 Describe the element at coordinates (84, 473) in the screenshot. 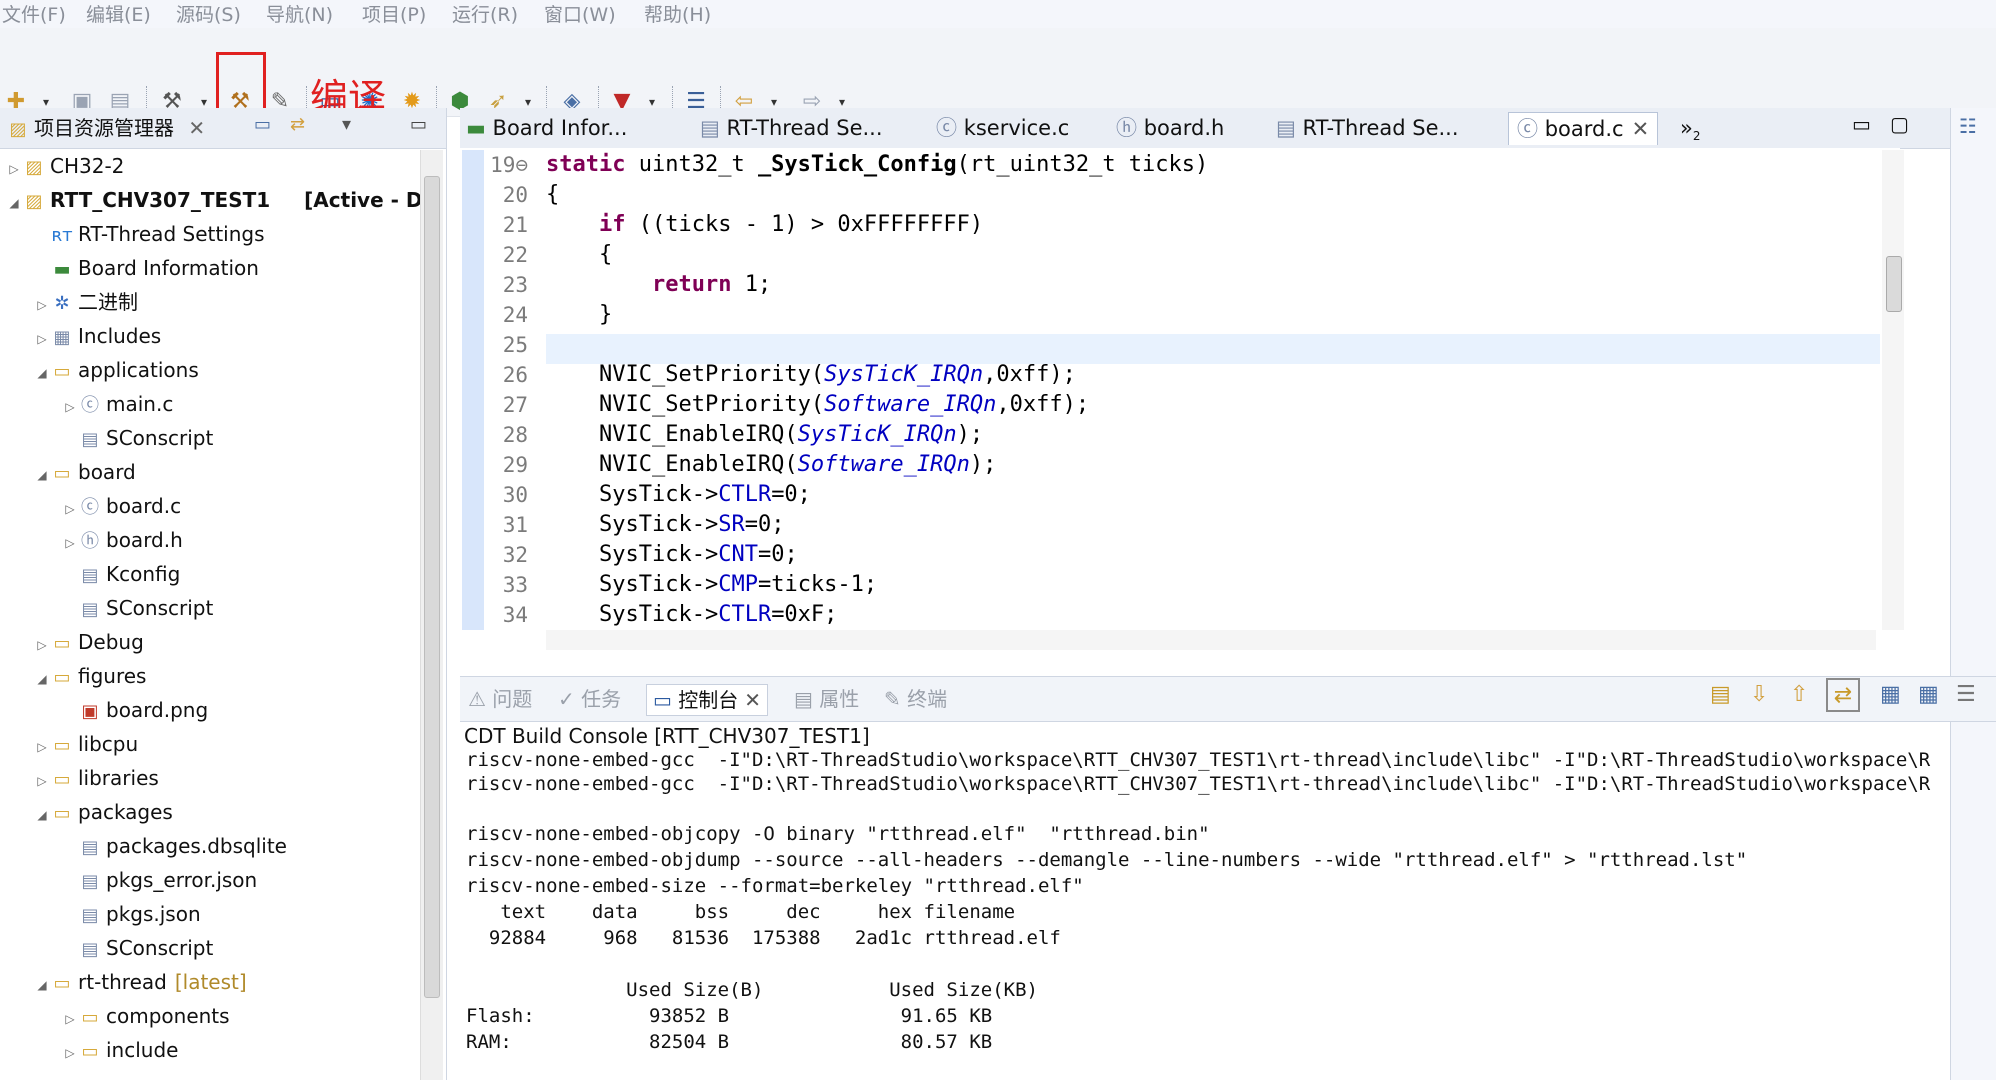

I see `tree-item: ◢ ▭ board` at that location.